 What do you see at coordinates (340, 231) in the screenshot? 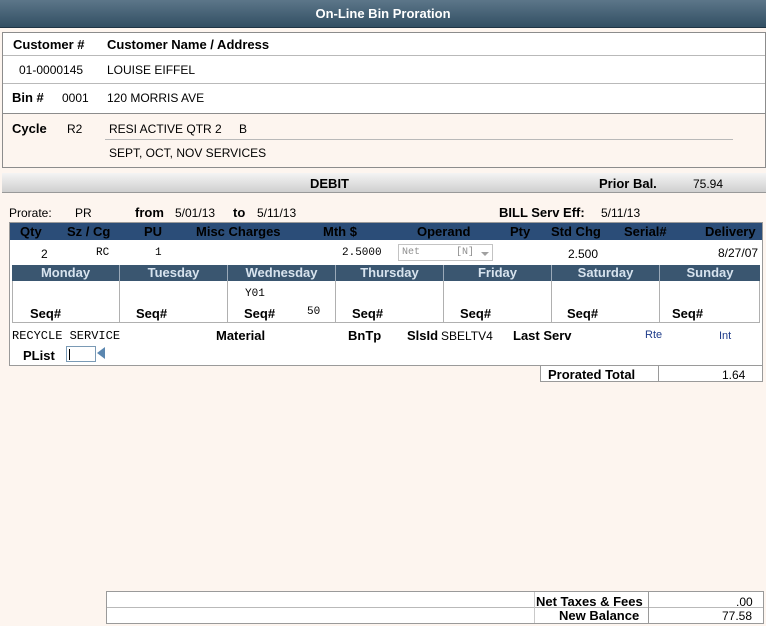
I see `col-mth: Mth $` at bounding box center [340, 231].